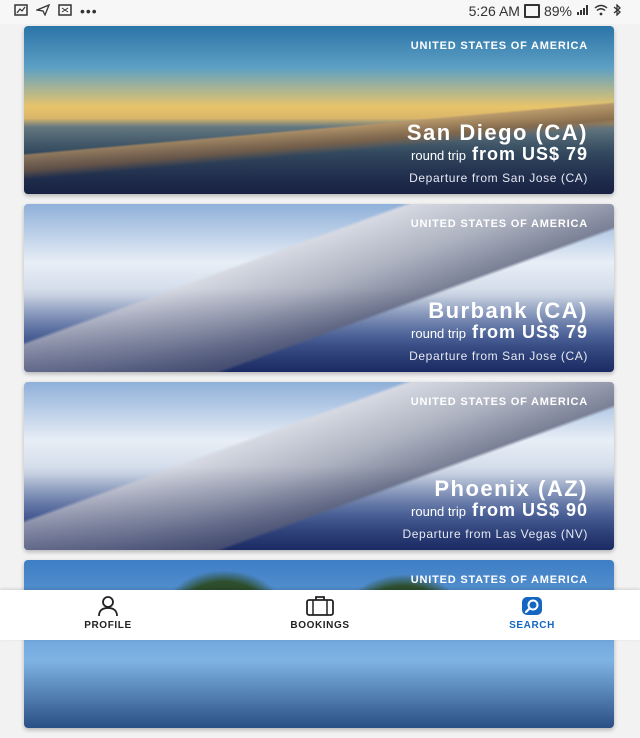 The image size is (640, 738). What do you see at coordinates (557, 11) in the screenshot?
I see `battery-text: 89%` at bounding box center [557, 11].